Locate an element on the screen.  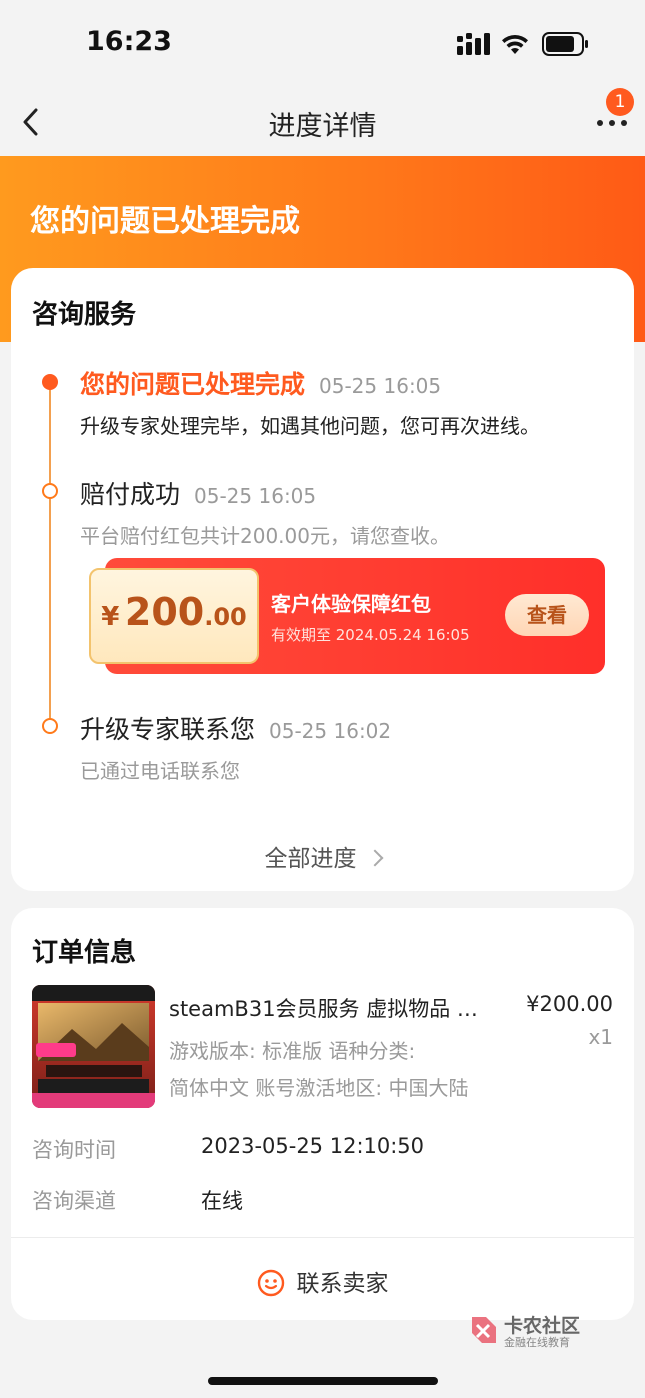
contact-seller-label: 联系卖家 is located at coordinates (342, 1284).